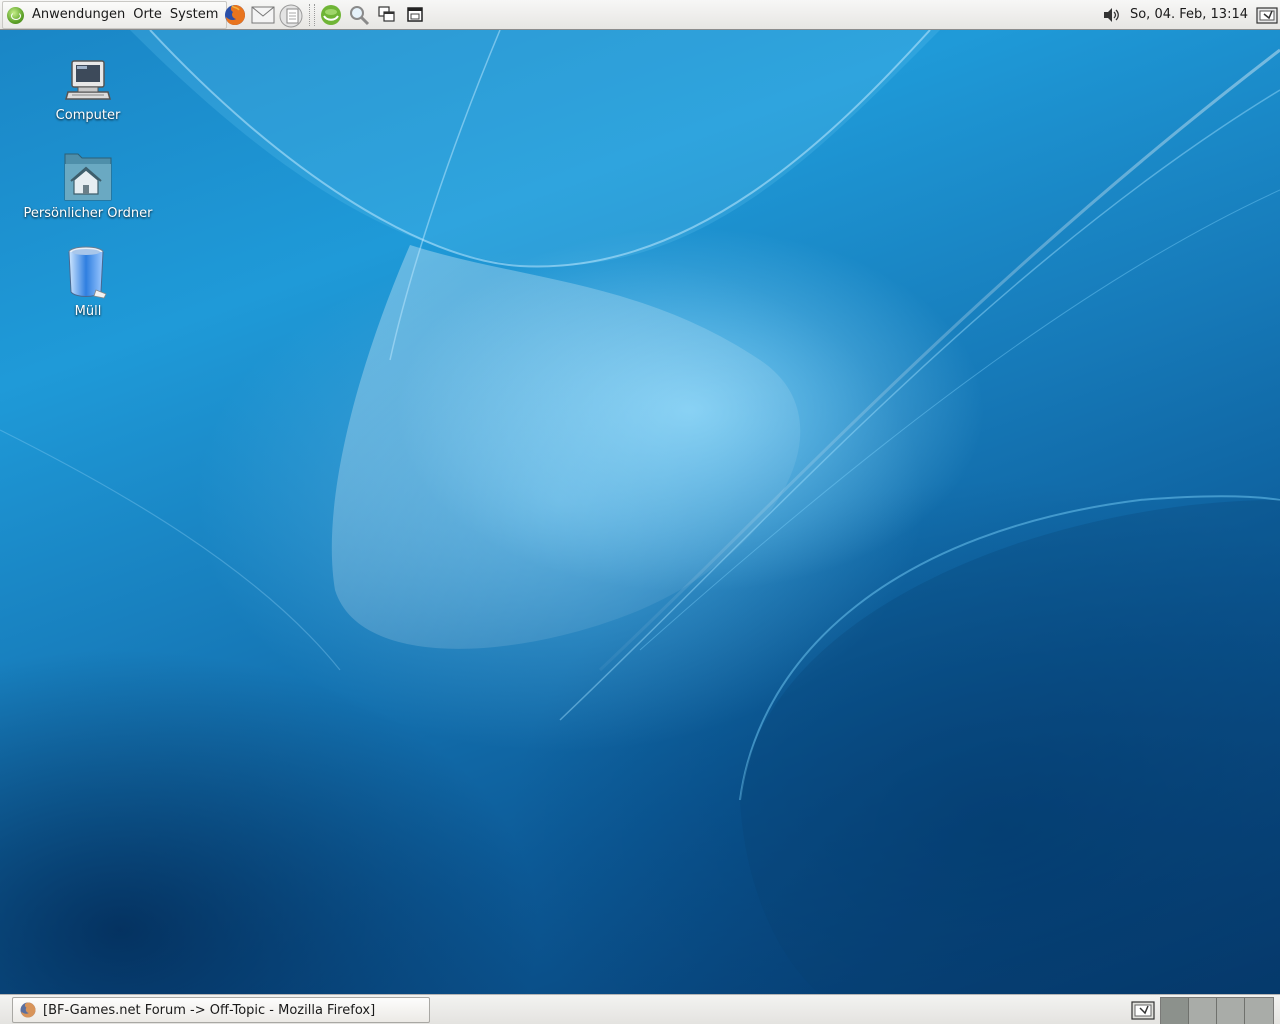 The height and width of the screenshot is (1024, 1280). What do you see at coordinates (312, 15) in the screenshot?
I see `panel-separator` at bounding box center [312, 15].